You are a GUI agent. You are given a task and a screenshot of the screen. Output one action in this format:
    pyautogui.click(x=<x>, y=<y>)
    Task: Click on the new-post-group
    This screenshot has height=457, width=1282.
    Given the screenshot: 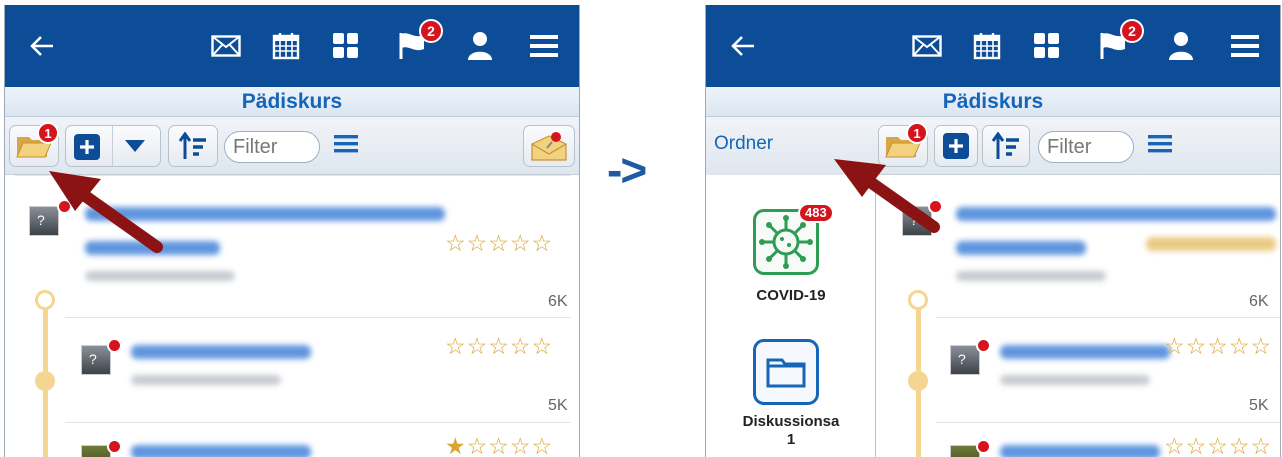 What is the action you would take?
    pyautogui.click(x=113, y=146)
    